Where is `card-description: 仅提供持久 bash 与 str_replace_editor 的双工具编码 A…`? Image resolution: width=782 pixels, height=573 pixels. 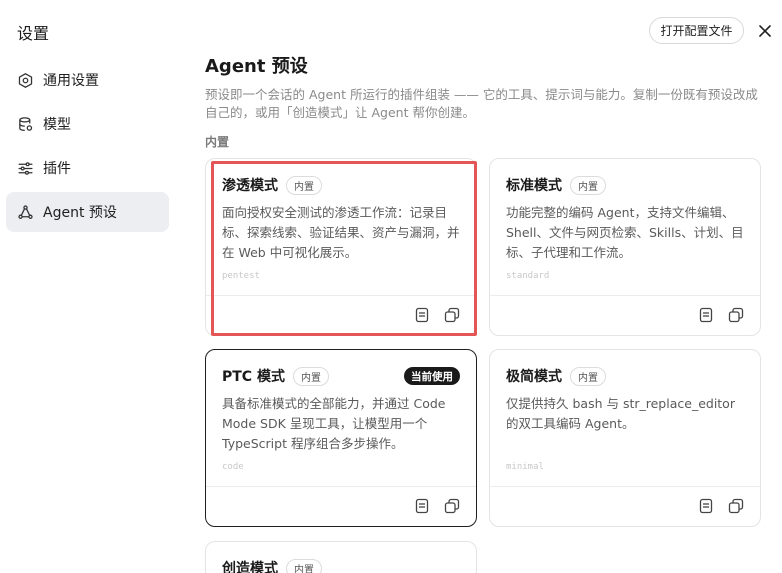 card-description: 仅提供持久 bash 与 str_replace_editor 的双工具编码 A… is located at coordinates (620, 413).